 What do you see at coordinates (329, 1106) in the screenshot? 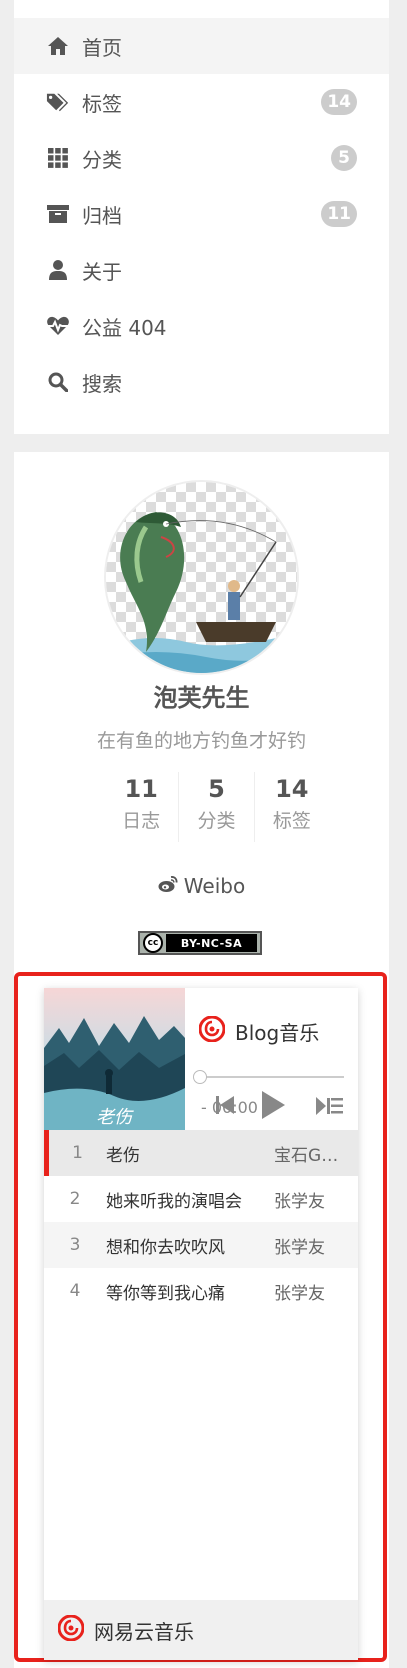
I see `playlist-next-button` at bounding box center [329, 1106].